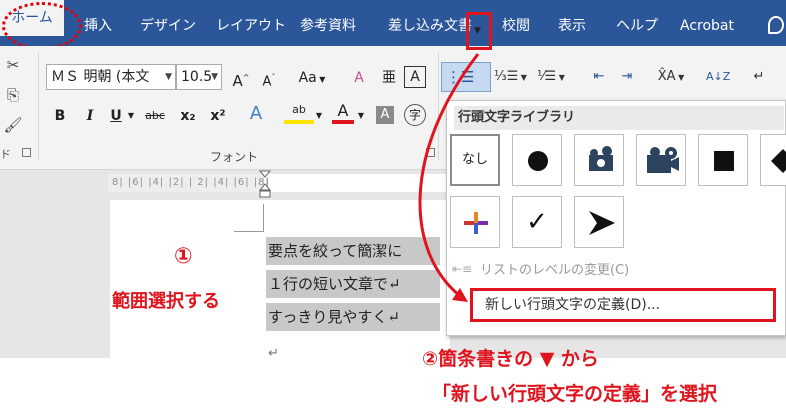  I want to click on four-point-star-icon, so click(476, 223).